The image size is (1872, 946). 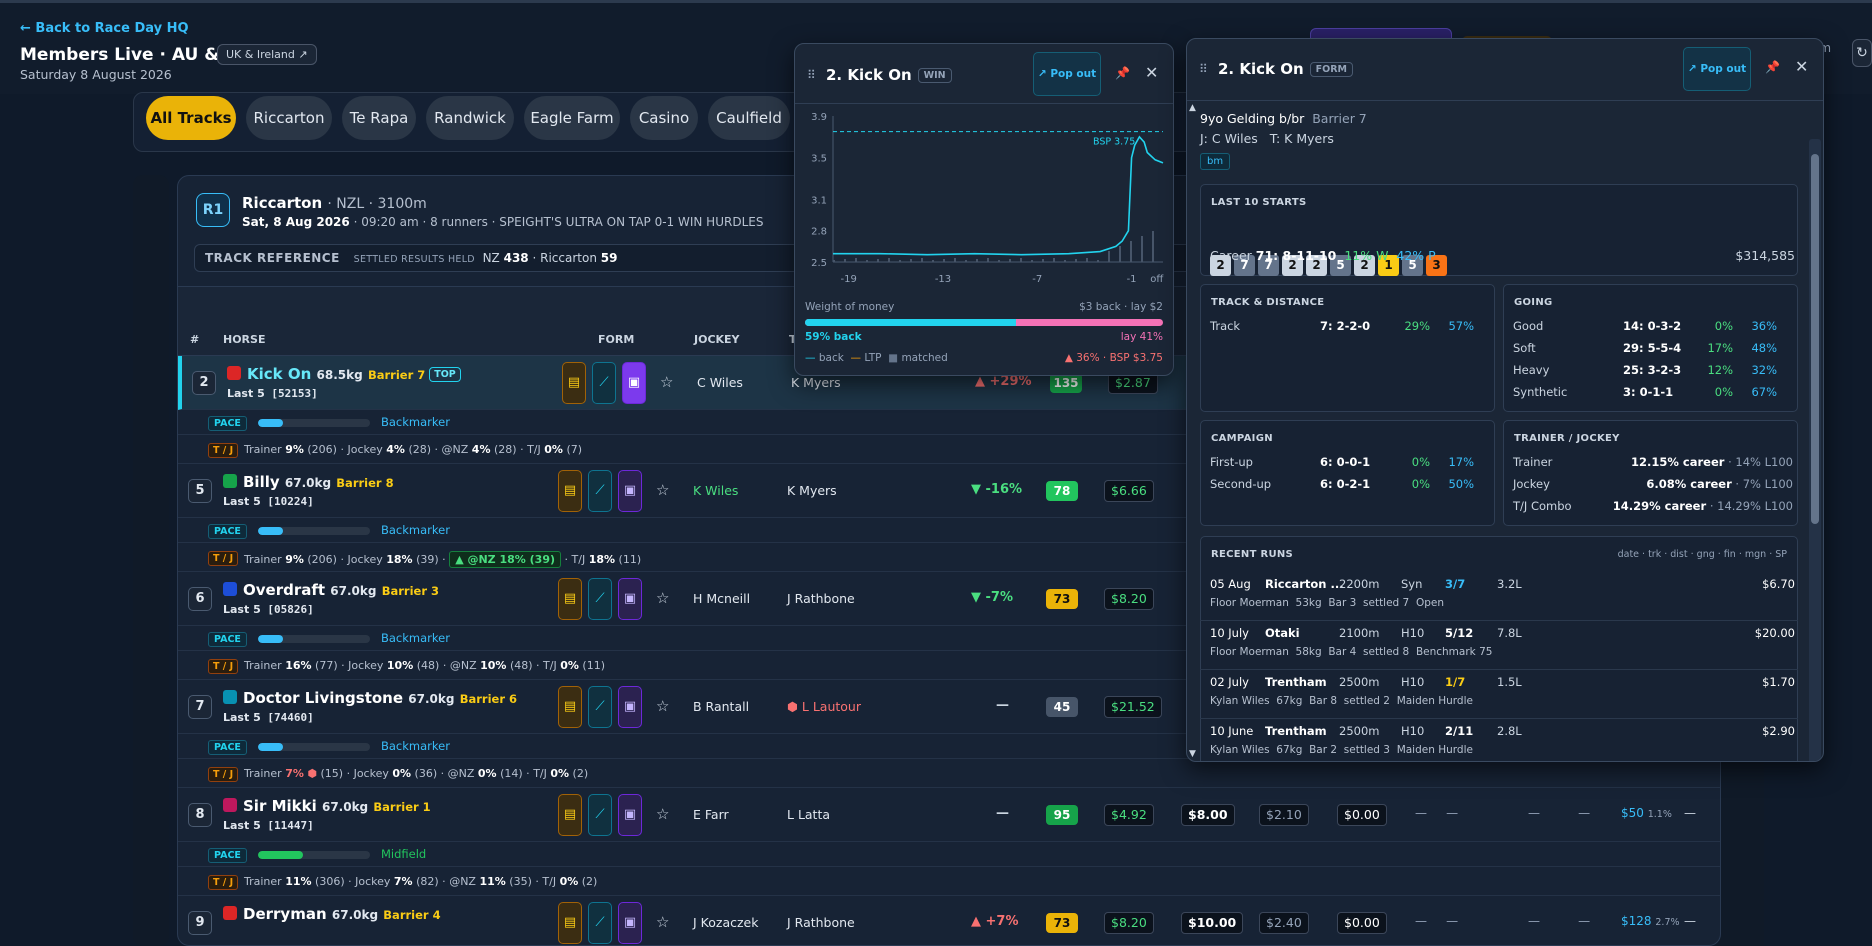 I want to click on last5-form: Last 5 [10224], so click(x=268, y=501).